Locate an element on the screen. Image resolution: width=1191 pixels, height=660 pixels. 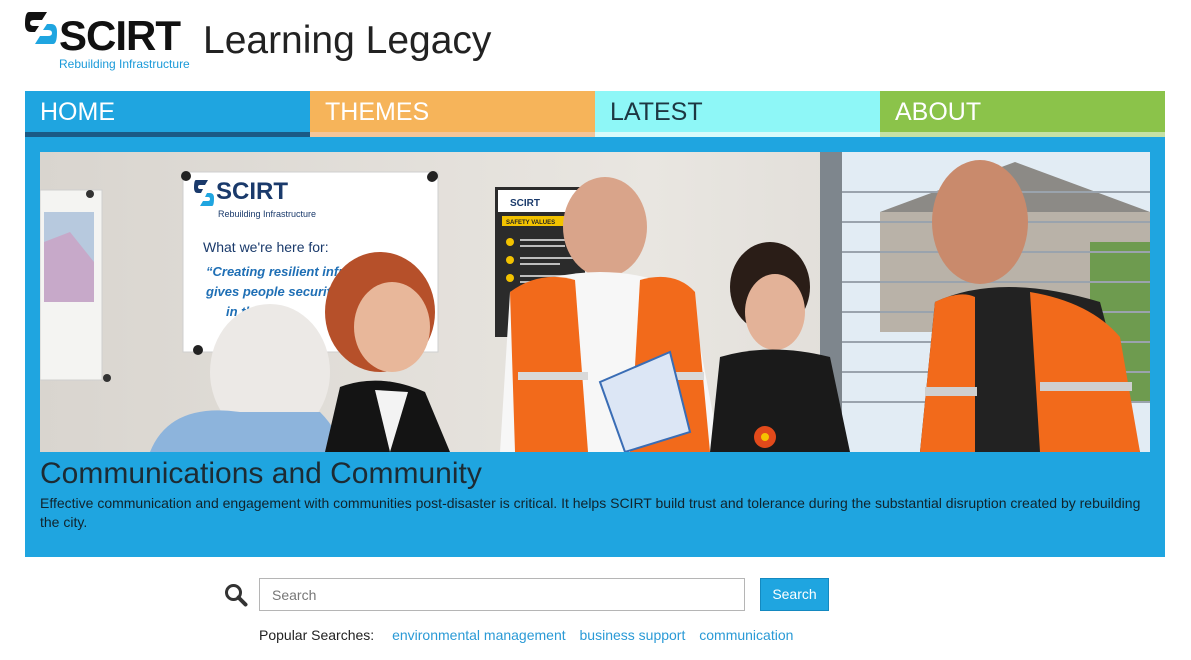
logo-wordmark: SCIRT is located at coordinates (120, 35).